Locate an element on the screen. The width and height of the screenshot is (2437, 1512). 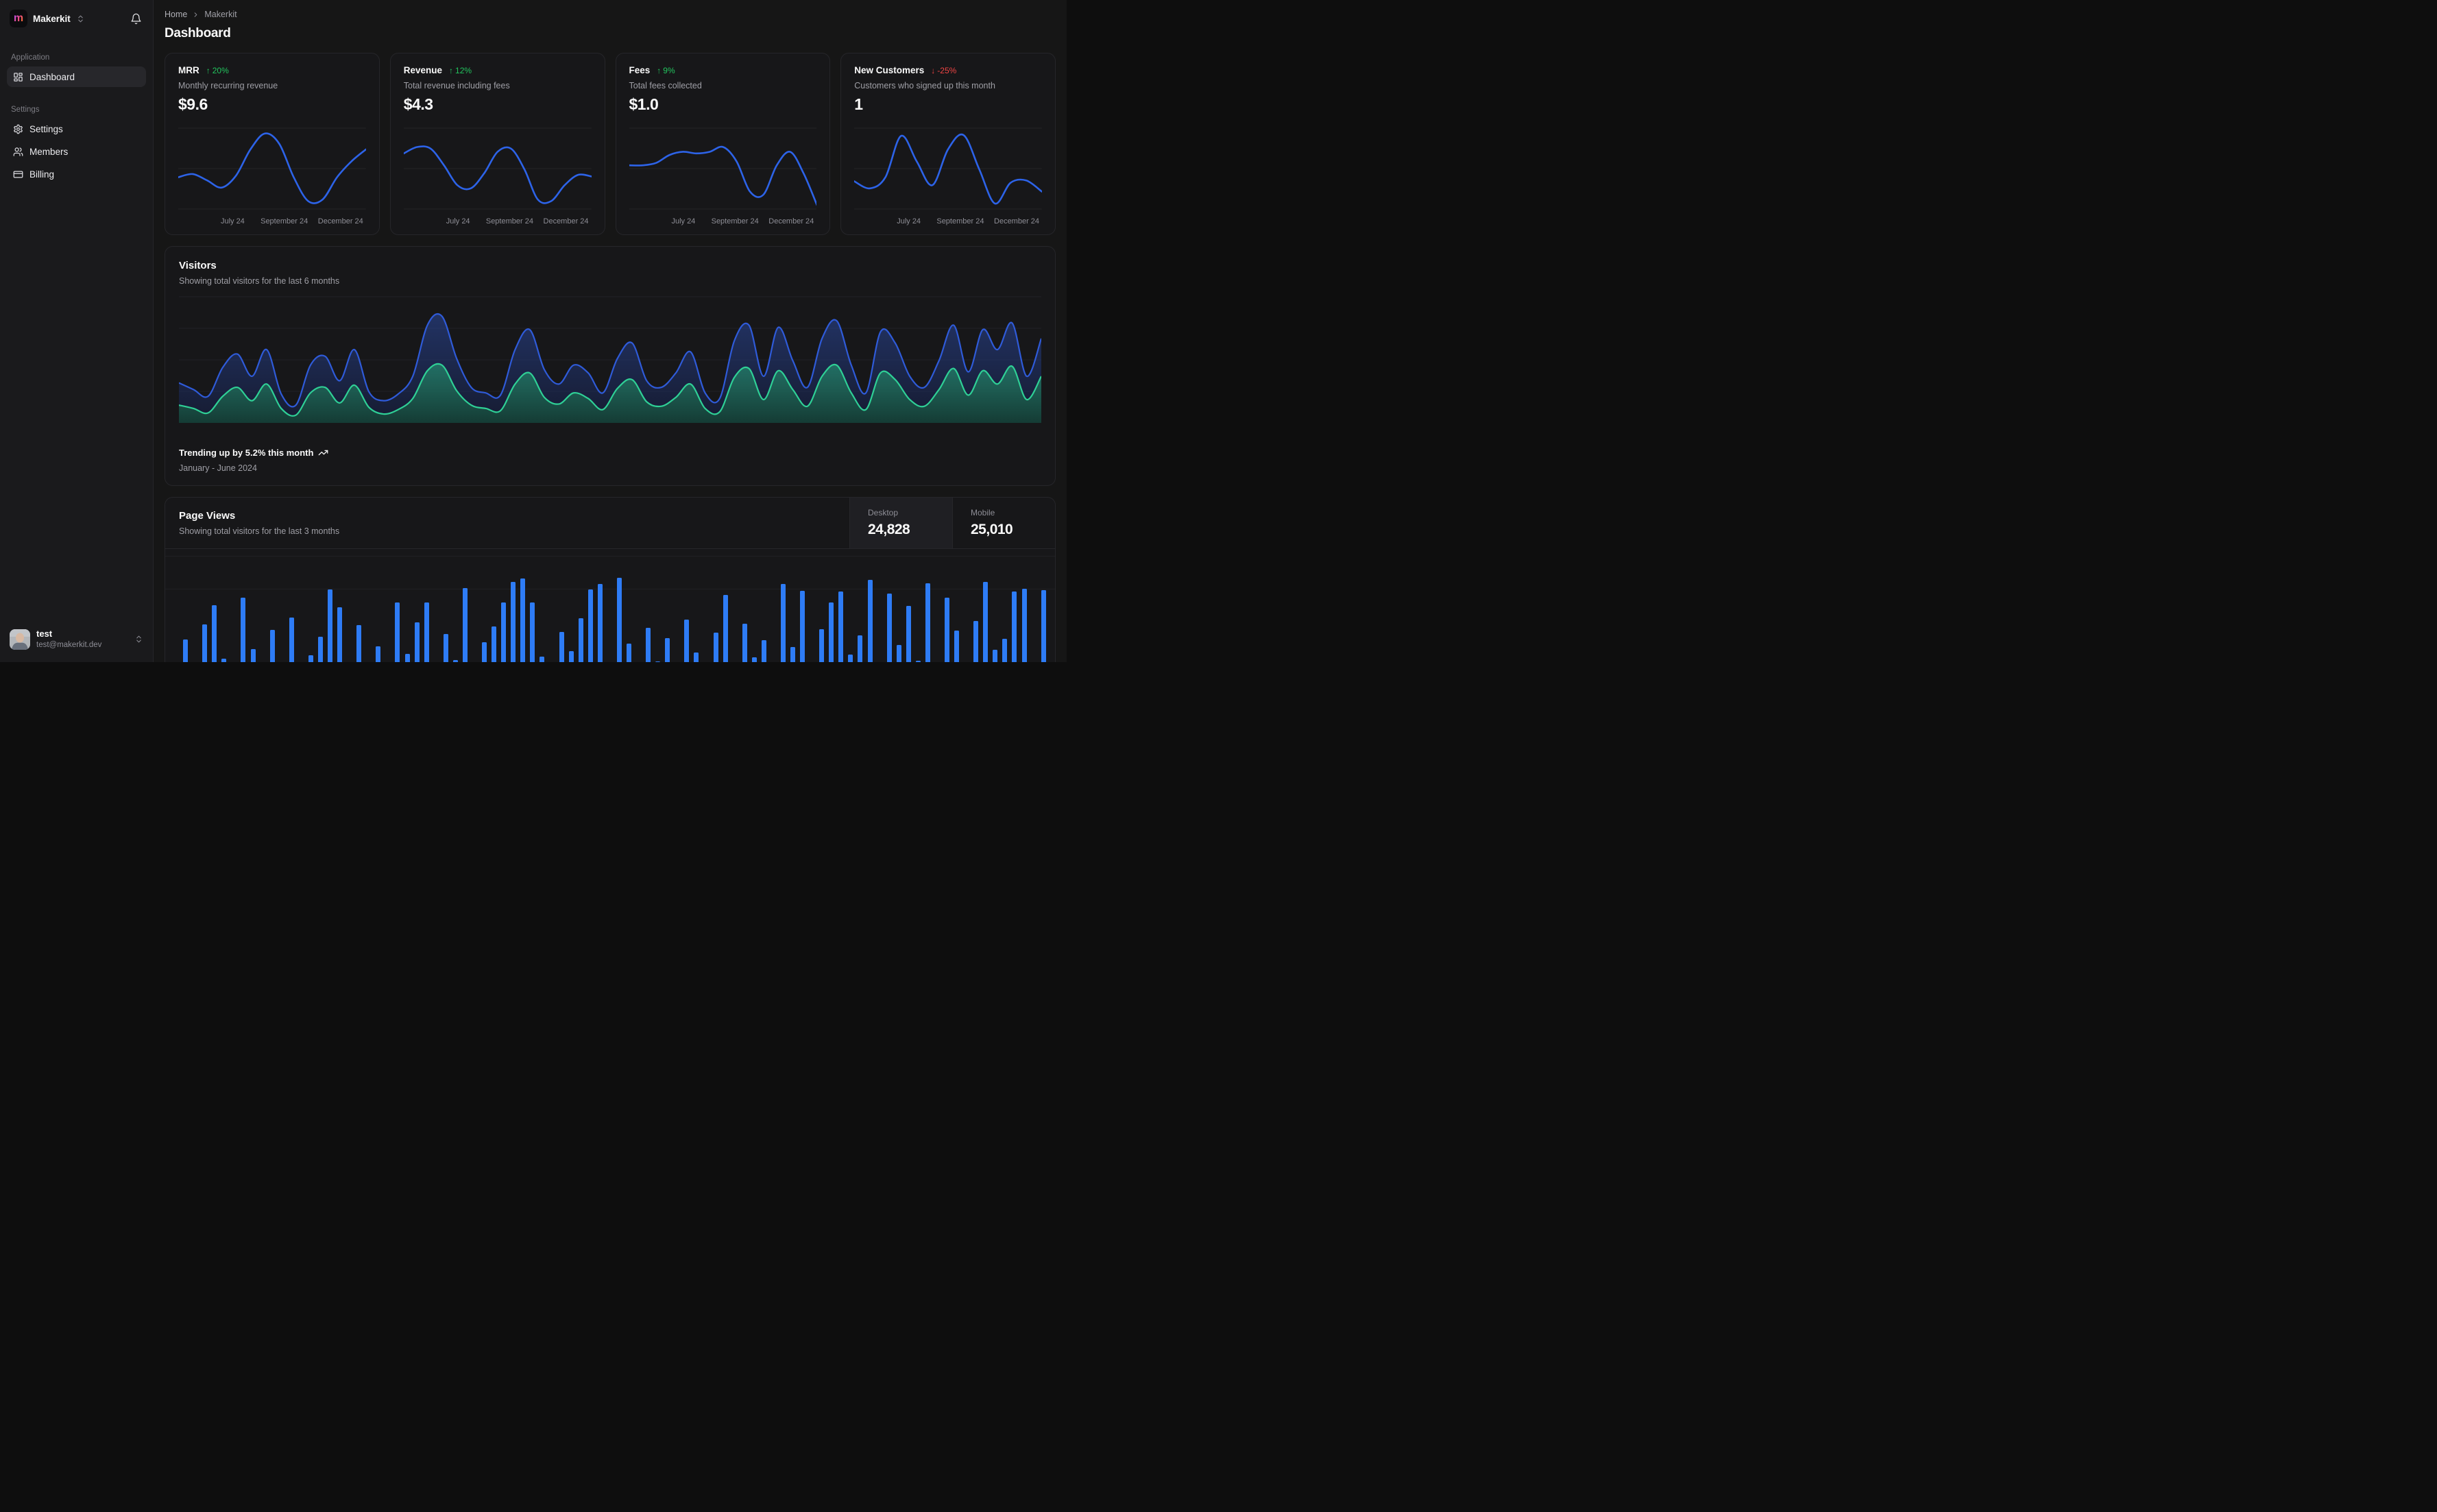
chevron-right-icon is located at coordinates (195, 15).